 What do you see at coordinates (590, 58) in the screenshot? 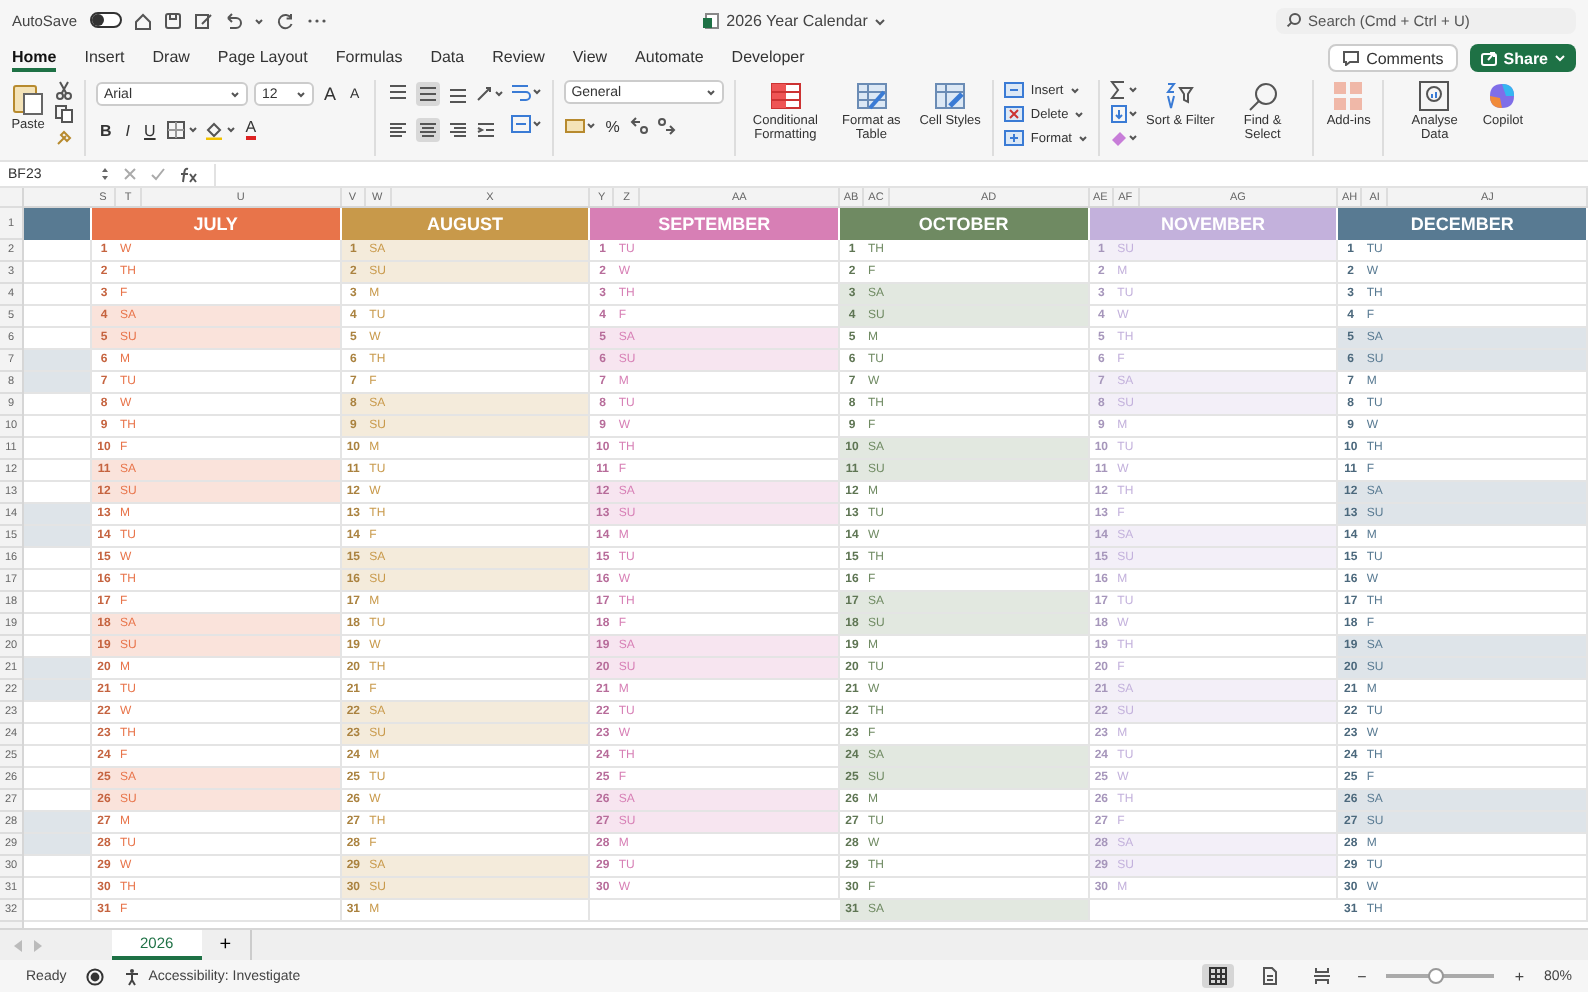
I see `ribbon-tab: View` at bounding box center [590, 58].